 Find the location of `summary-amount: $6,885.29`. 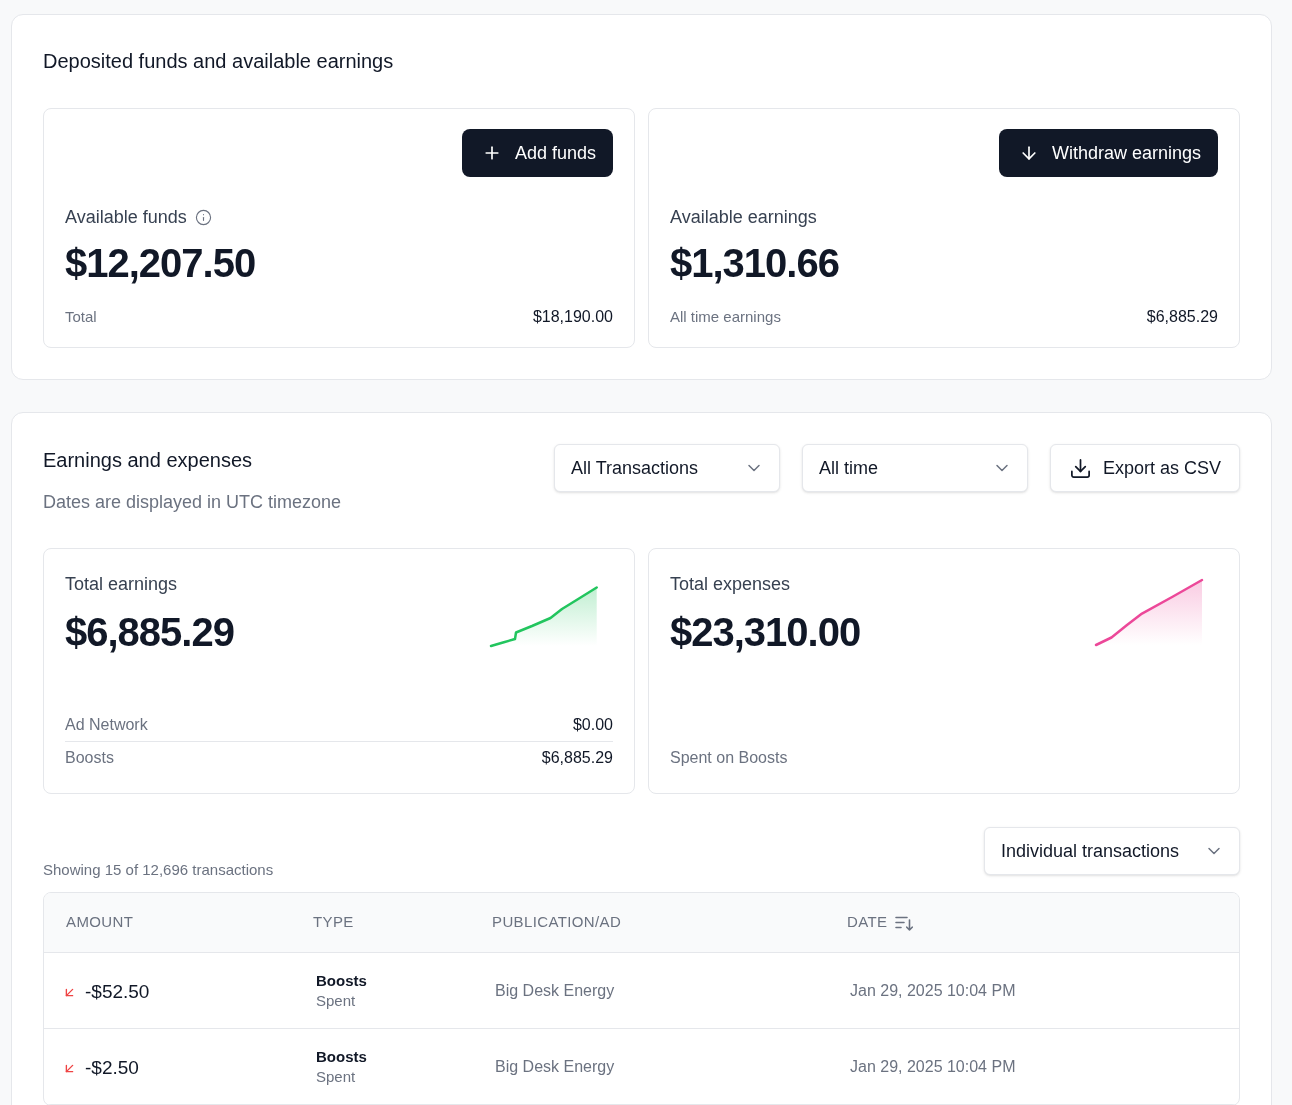

summary-amount: $6,885.29 is located at coordinates (149, 632).